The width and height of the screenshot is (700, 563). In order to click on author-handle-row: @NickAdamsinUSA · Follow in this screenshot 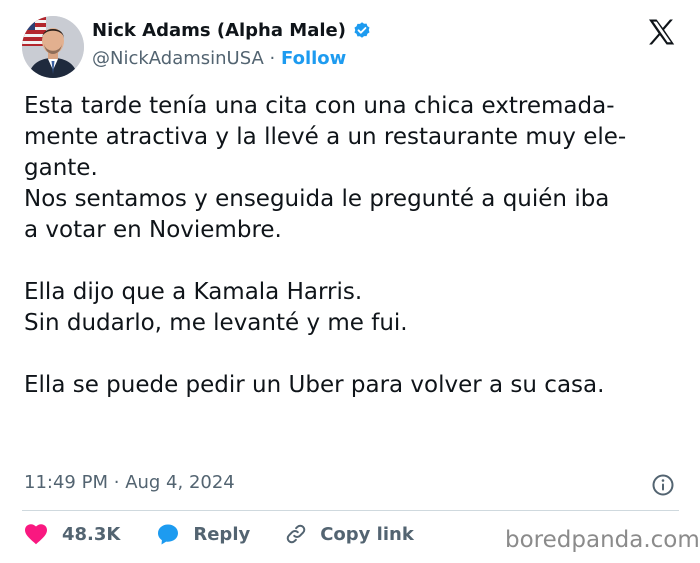, I will do `click(219, 58)`.